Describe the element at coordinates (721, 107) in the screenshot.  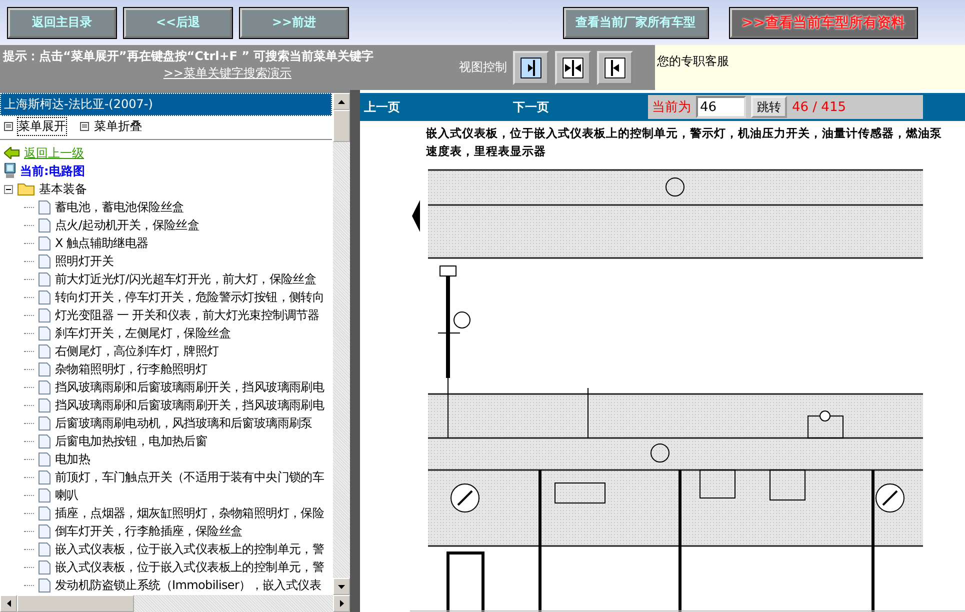
I see `page-input-field: 46` at that location.